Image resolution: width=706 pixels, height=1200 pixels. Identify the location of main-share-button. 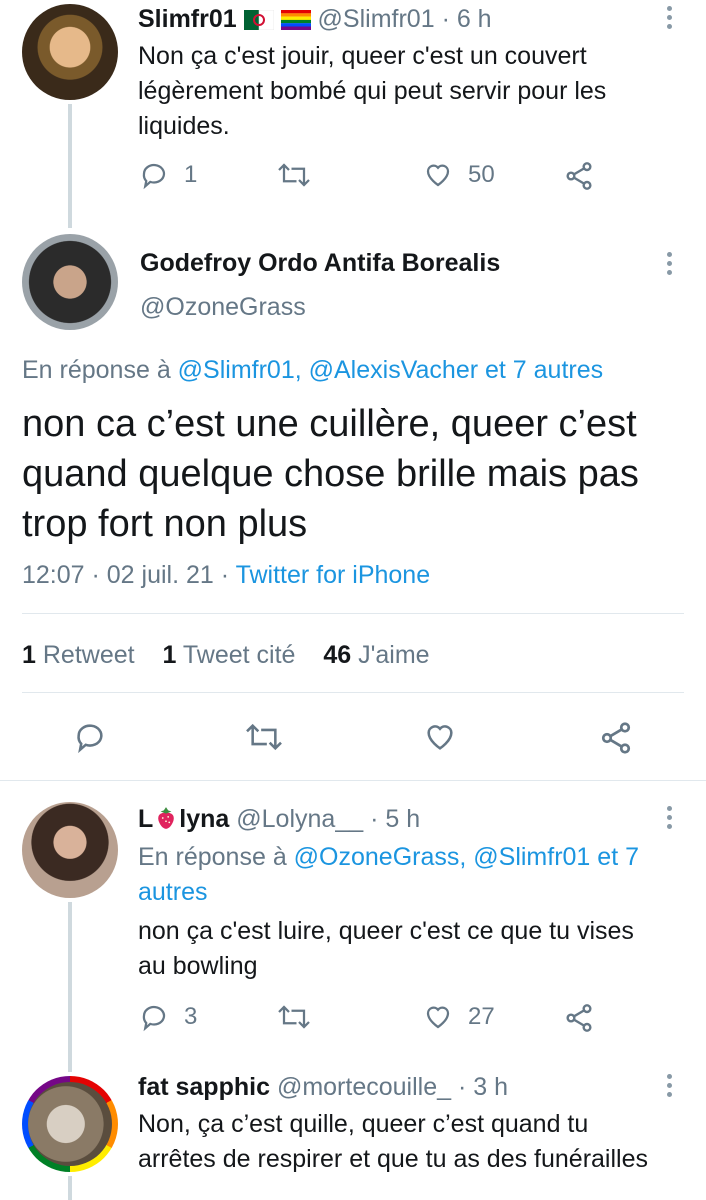
(616, 738).